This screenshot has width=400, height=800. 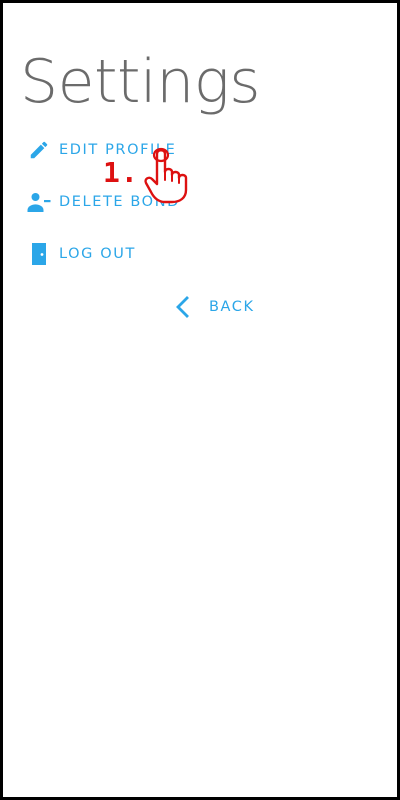 I want to click on chevron-left-icon, so click(x=183, y=307).